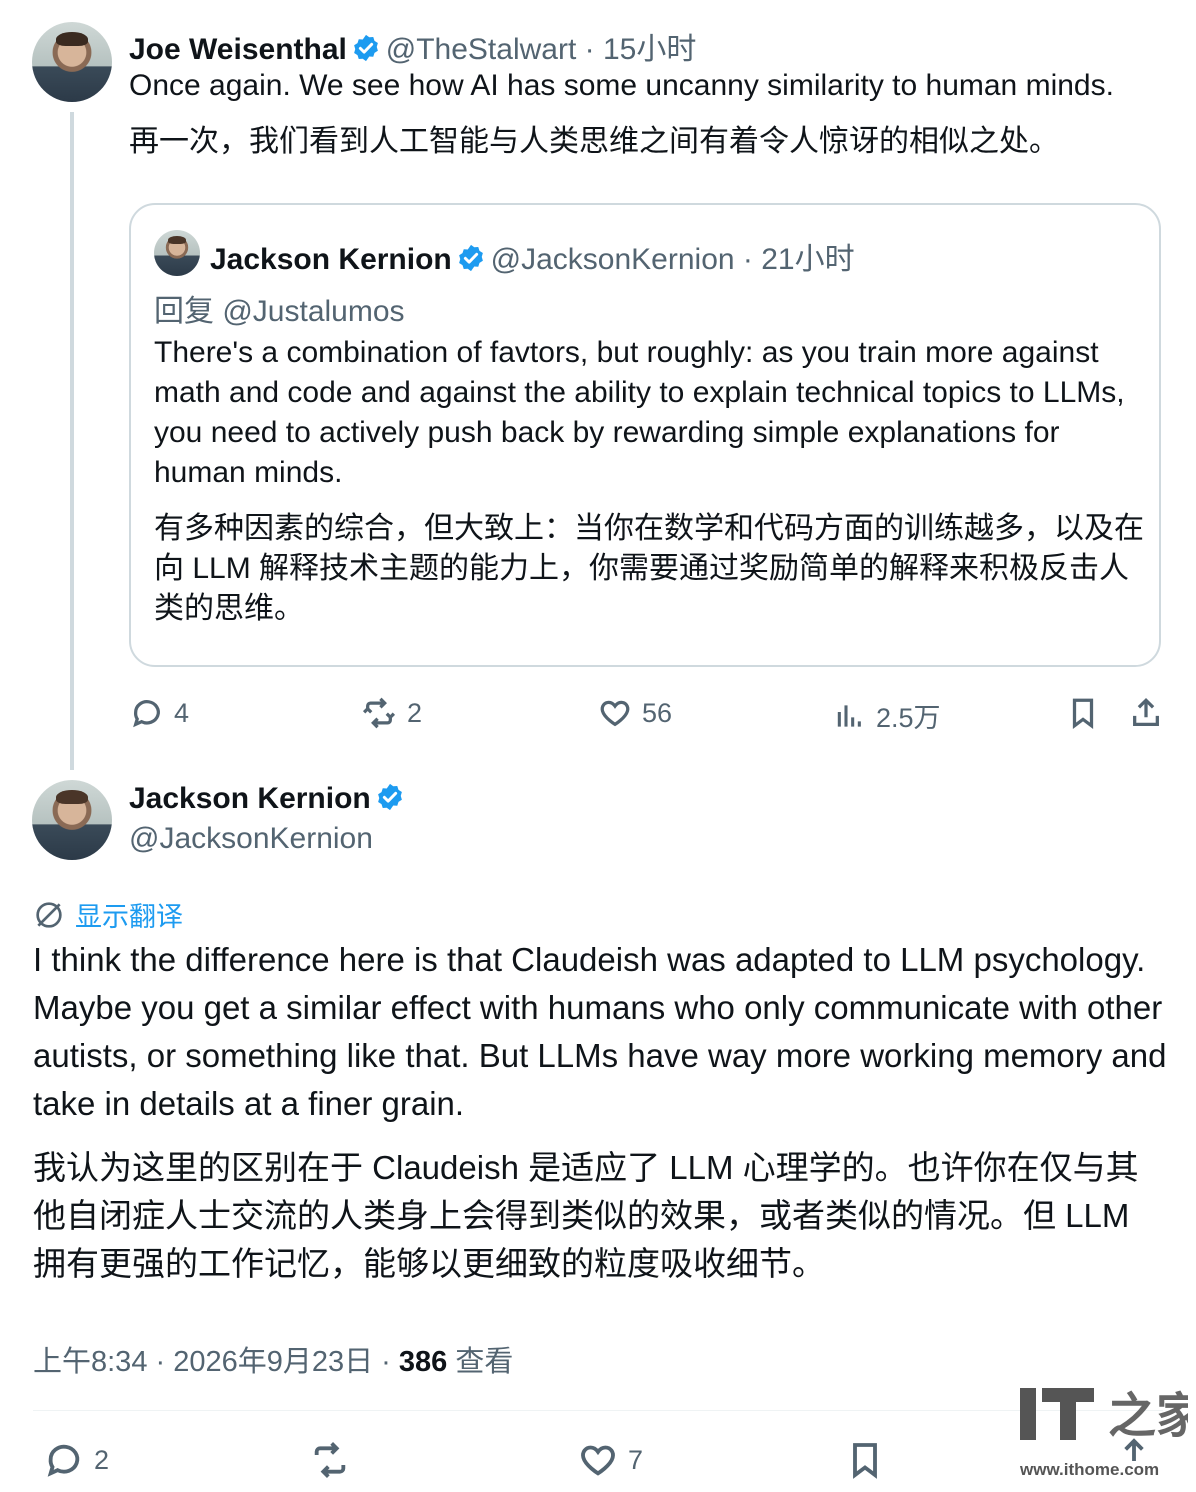 This screenshot has height=1492, width=1196. I want to click on tweet1-header: Joe Weisenthal @TheStalwart · 15小时, so click(412, 46).